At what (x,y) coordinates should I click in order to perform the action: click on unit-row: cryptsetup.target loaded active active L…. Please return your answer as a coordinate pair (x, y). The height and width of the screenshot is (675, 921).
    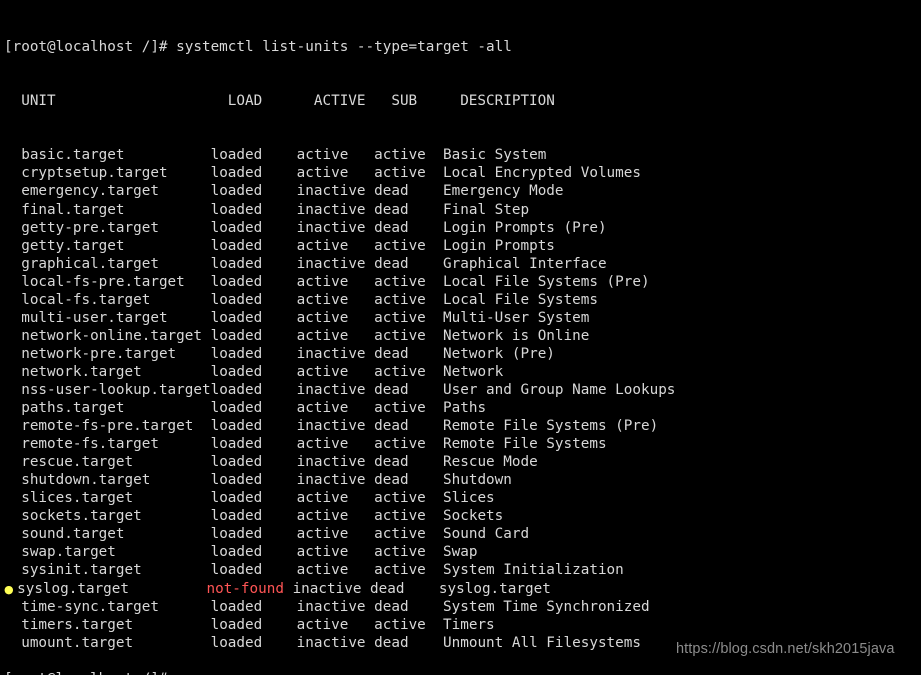
    Looking at the image, I should click on (462, 173).